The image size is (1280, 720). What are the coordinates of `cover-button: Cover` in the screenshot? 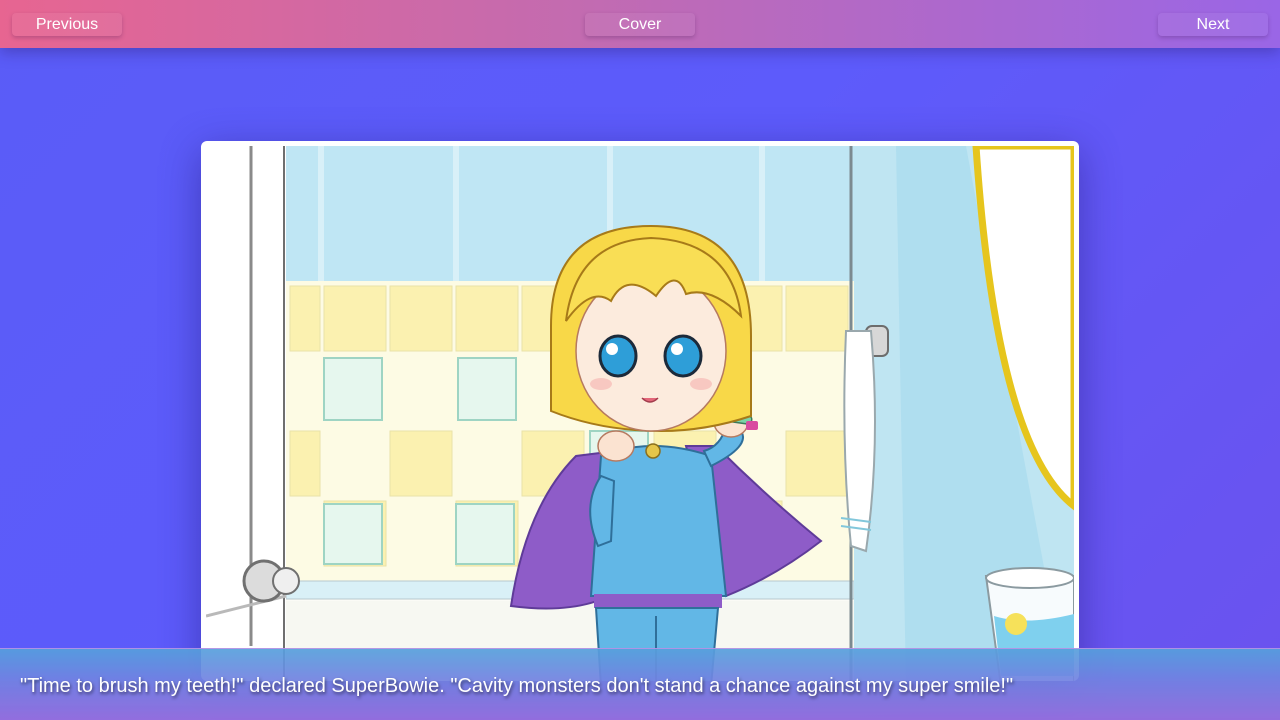 It's located at (640, 24).